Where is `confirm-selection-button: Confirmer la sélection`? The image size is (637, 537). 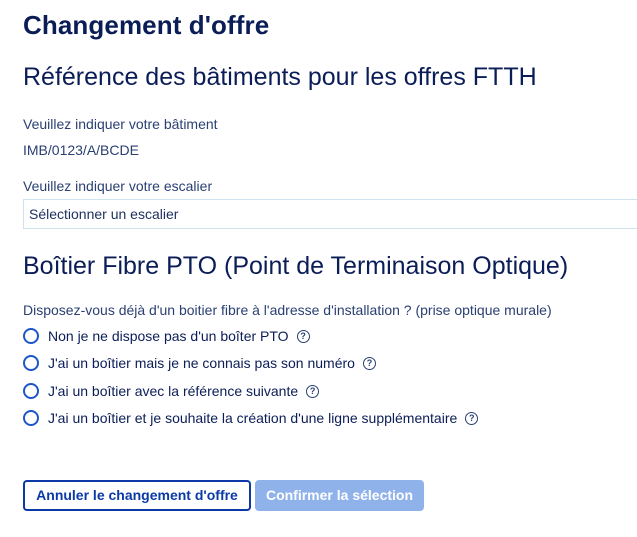
confirm-selection-button: Confirmer la sélection is located at coordinates (339, 495).